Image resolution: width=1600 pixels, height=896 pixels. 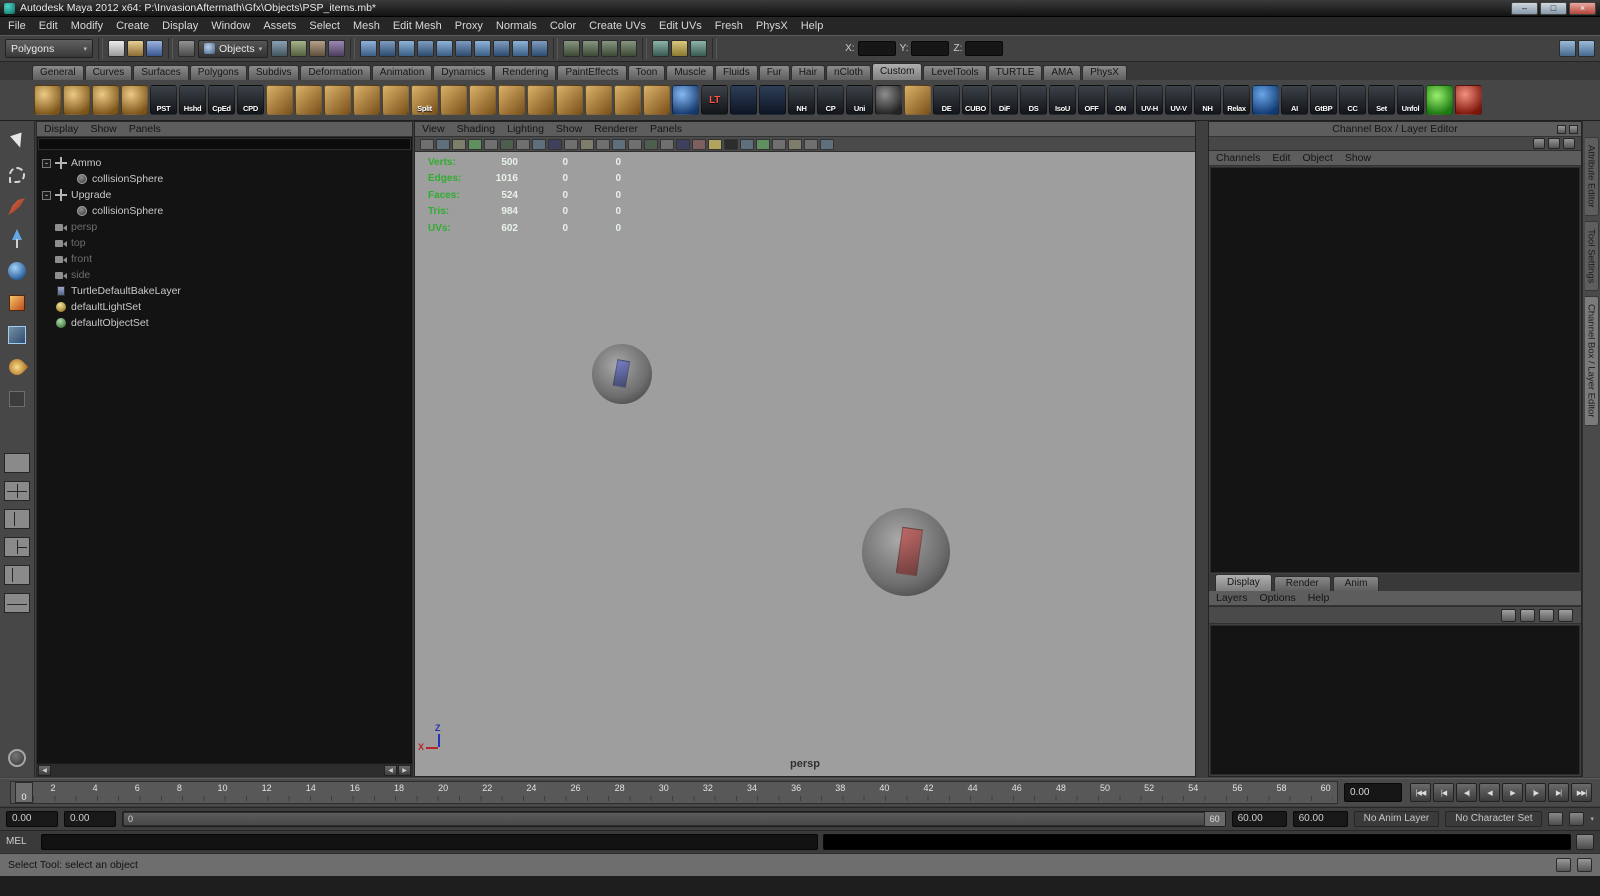 What do you see at coordinates (1569, 143) in the screenshot?
I see `channel-lock-icon` at bounding box center [1569, 143].